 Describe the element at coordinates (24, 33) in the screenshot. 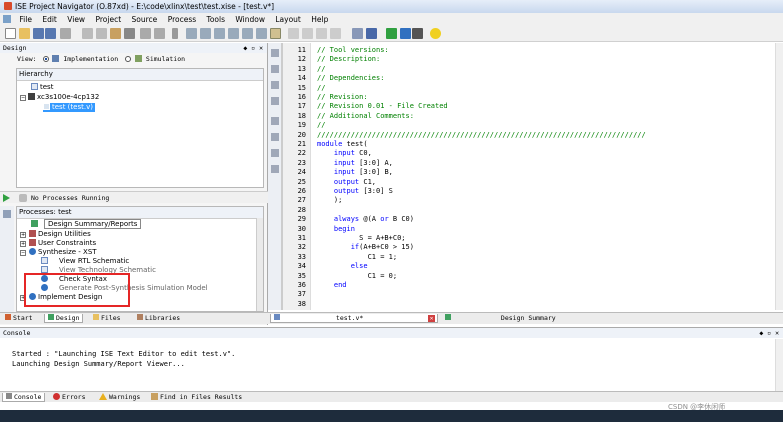

I see `open-folder-icon` at that location.